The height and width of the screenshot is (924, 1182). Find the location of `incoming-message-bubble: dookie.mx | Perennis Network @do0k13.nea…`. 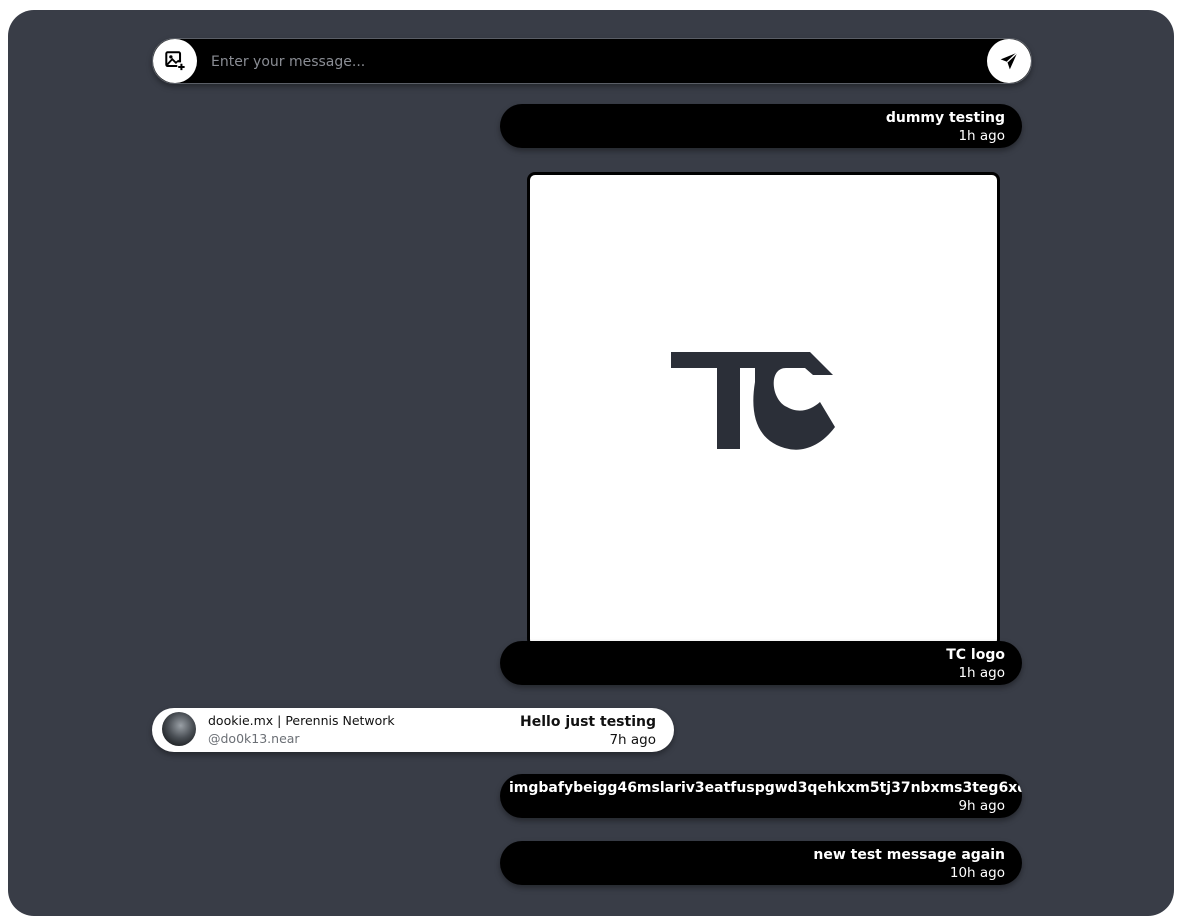

incoming-message-bubble: dookie.mx | Perennis Network @do0k13.nea… is located at coordinates (413, 730).